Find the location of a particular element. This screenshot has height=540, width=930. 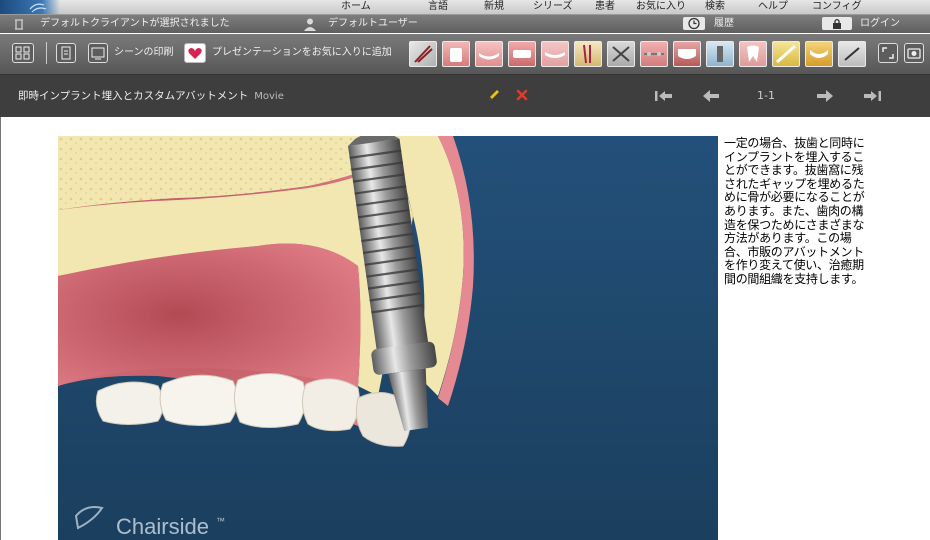

presentation-title: 即時インプラント埋入とカスタムアバットメント Movie is located at coordinates (151, 96).